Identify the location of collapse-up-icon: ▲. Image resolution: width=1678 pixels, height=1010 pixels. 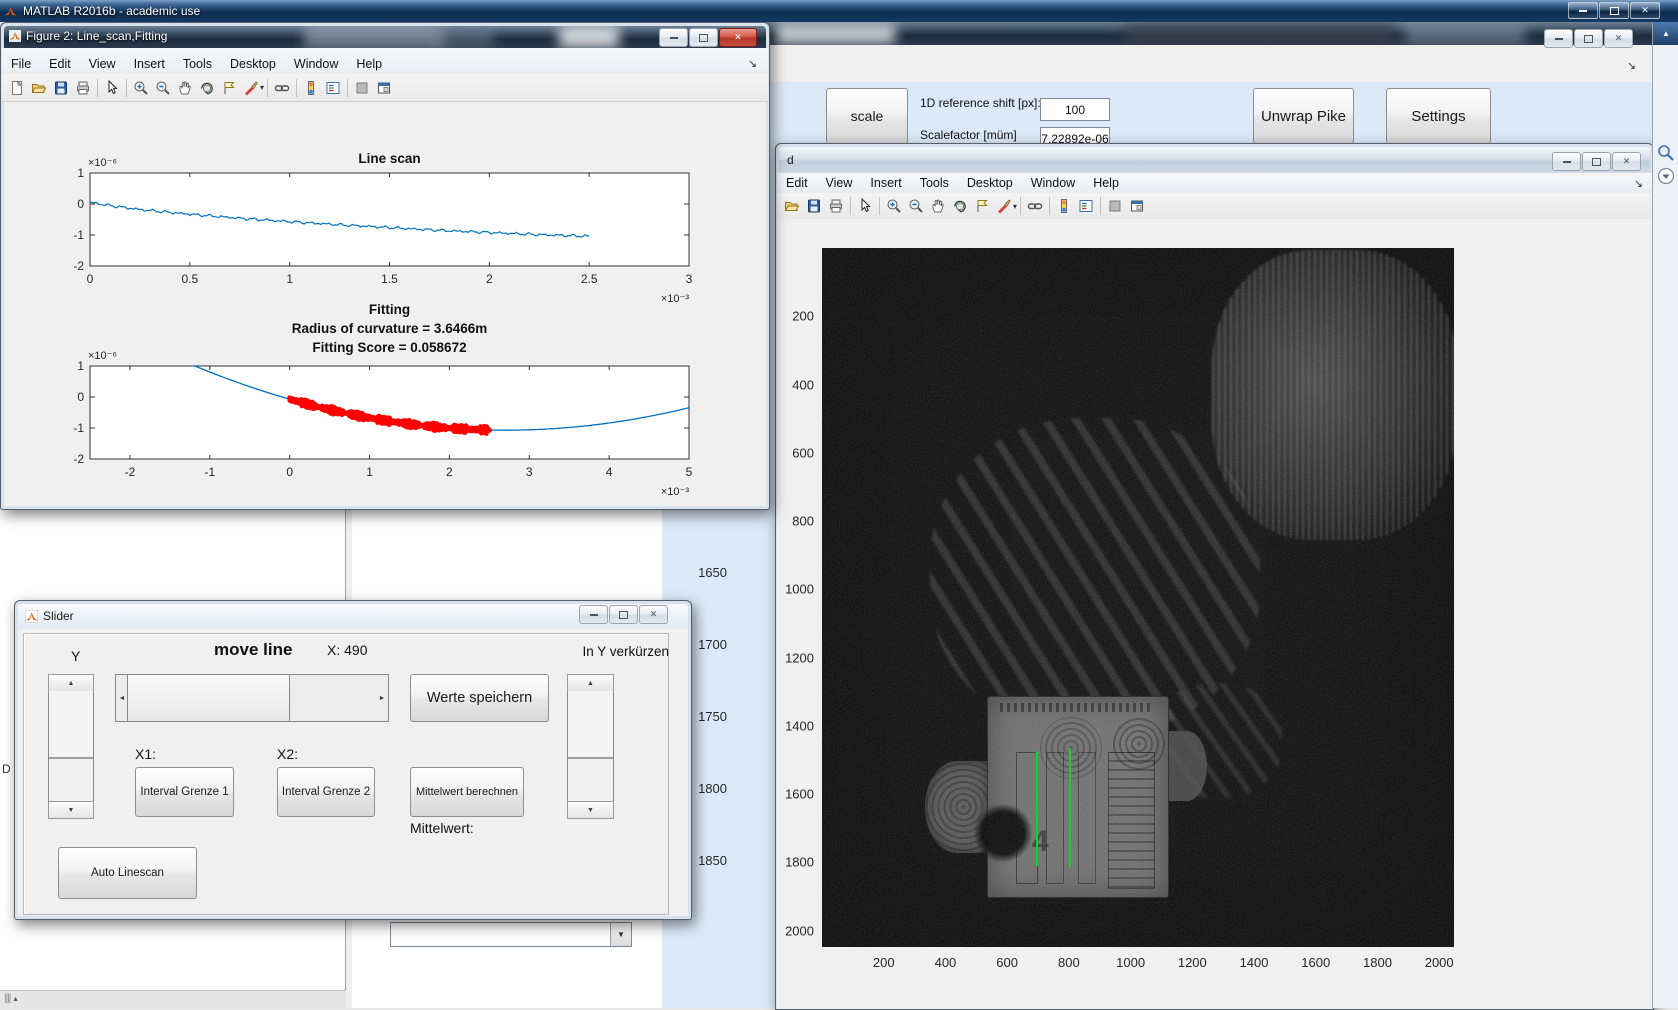
(1665, 33).